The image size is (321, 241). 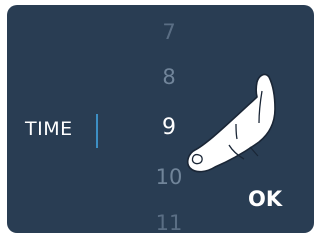 What do you see at coordinates (231, 123) in the screenshot?
I see `tapping-hand-icon` at bounding box center [231, 123].